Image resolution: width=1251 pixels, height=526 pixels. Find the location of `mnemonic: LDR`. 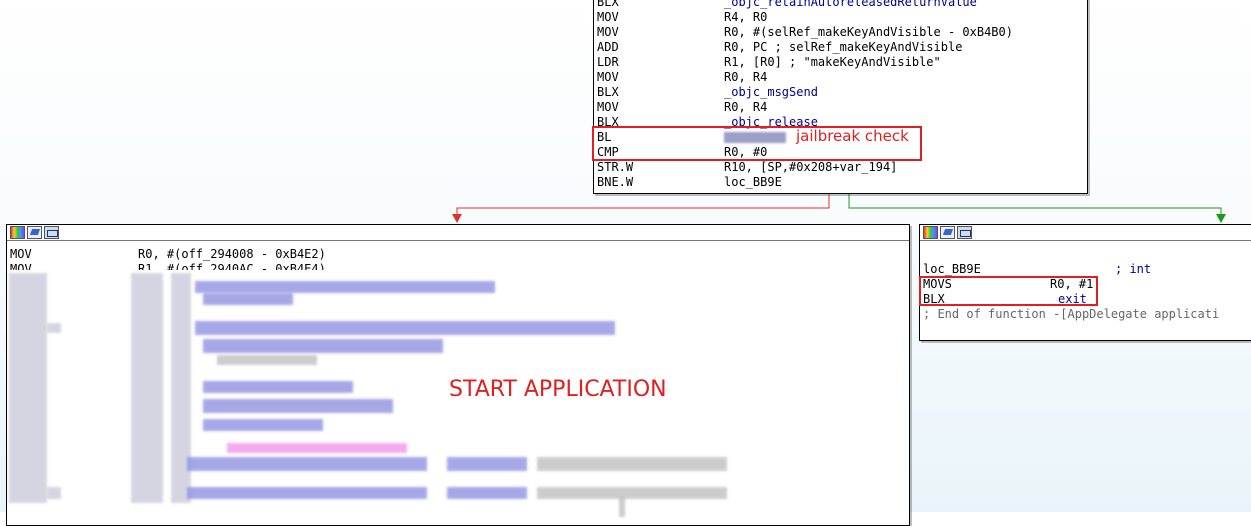

mnemonic: LDR is located at coordinates (608, 62).